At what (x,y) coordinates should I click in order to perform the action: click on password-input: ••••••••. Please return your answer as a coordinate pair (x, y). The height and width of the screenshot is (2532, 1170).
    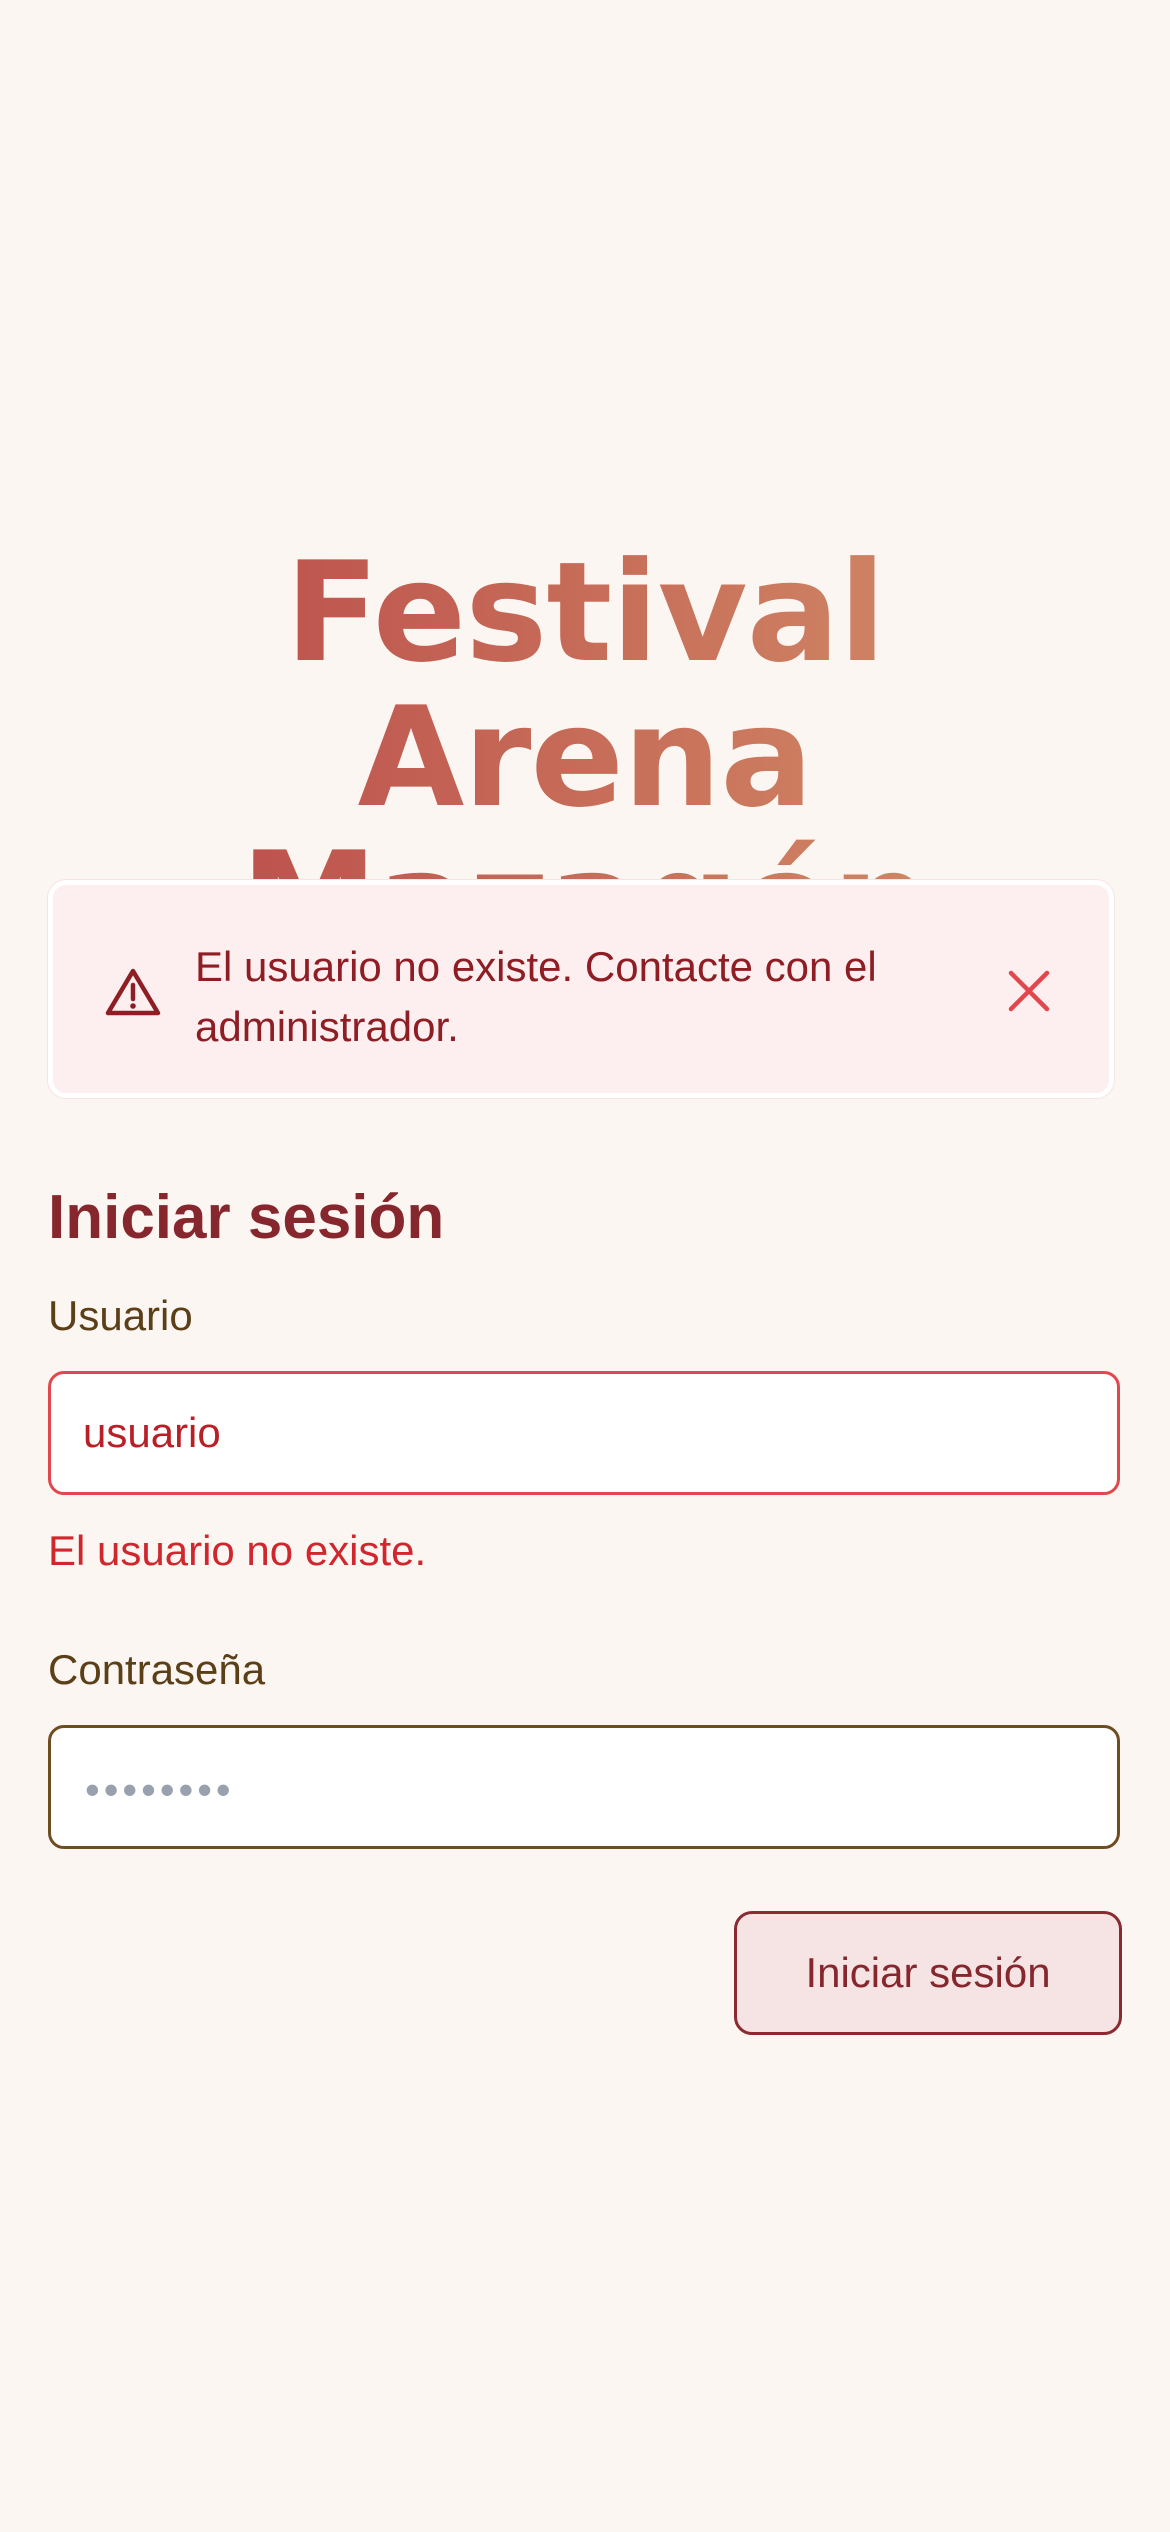
    Looking at the image, I should click on (584, 1787).